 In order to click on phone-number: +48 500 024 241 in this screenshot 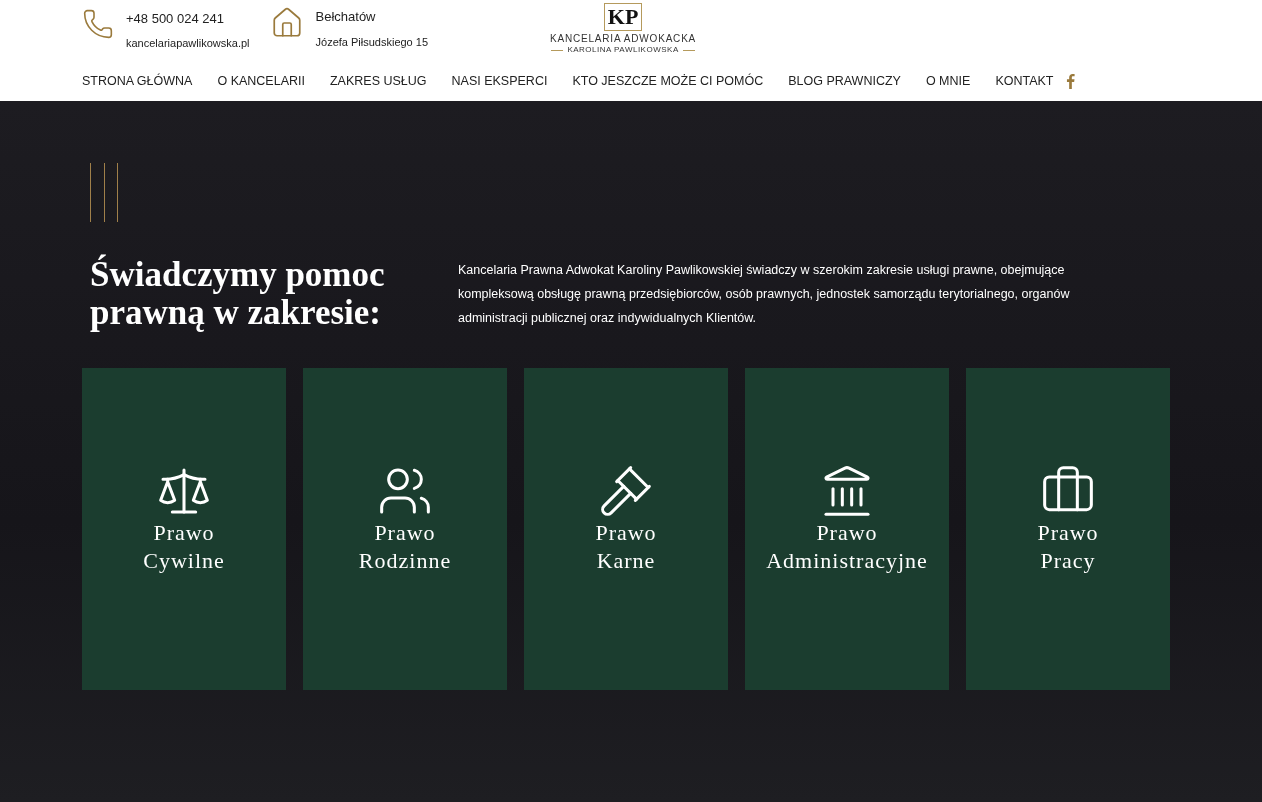, I will do `click(188, 19)`.